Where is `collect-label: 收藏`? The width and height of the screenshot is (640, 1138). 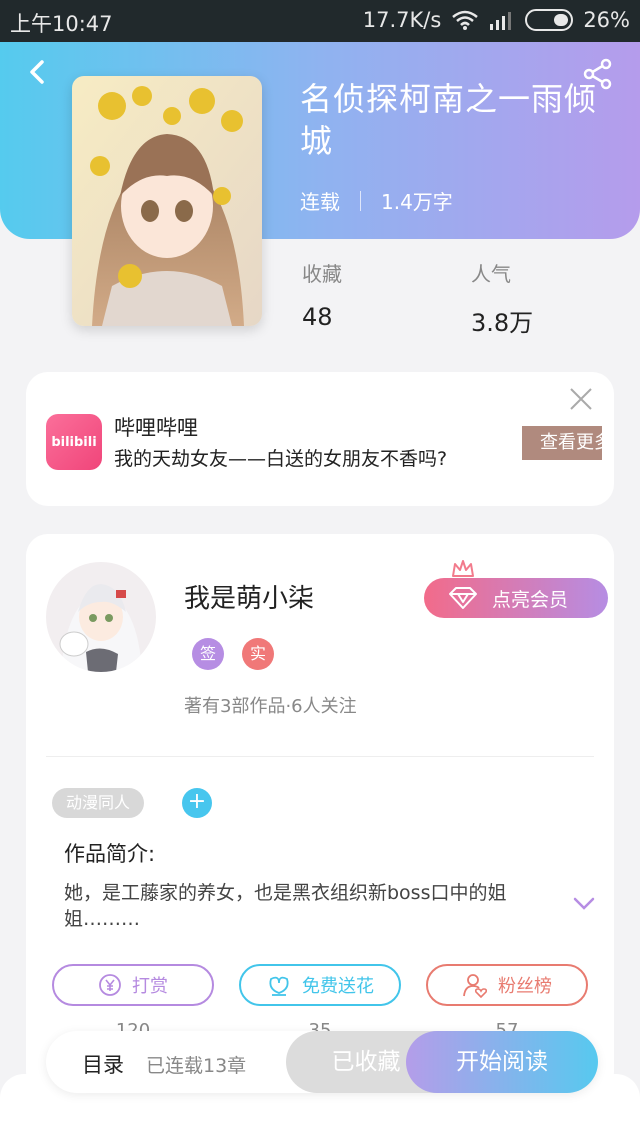 collect-label: 收藏 is located at coordinates (322, 274).